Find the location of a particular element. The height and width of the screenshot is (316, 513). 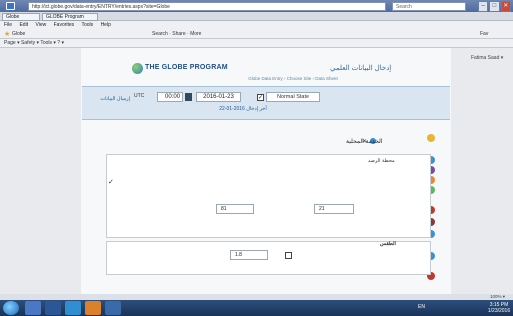

close-button: ✕ is located at coordinates (505, 6).